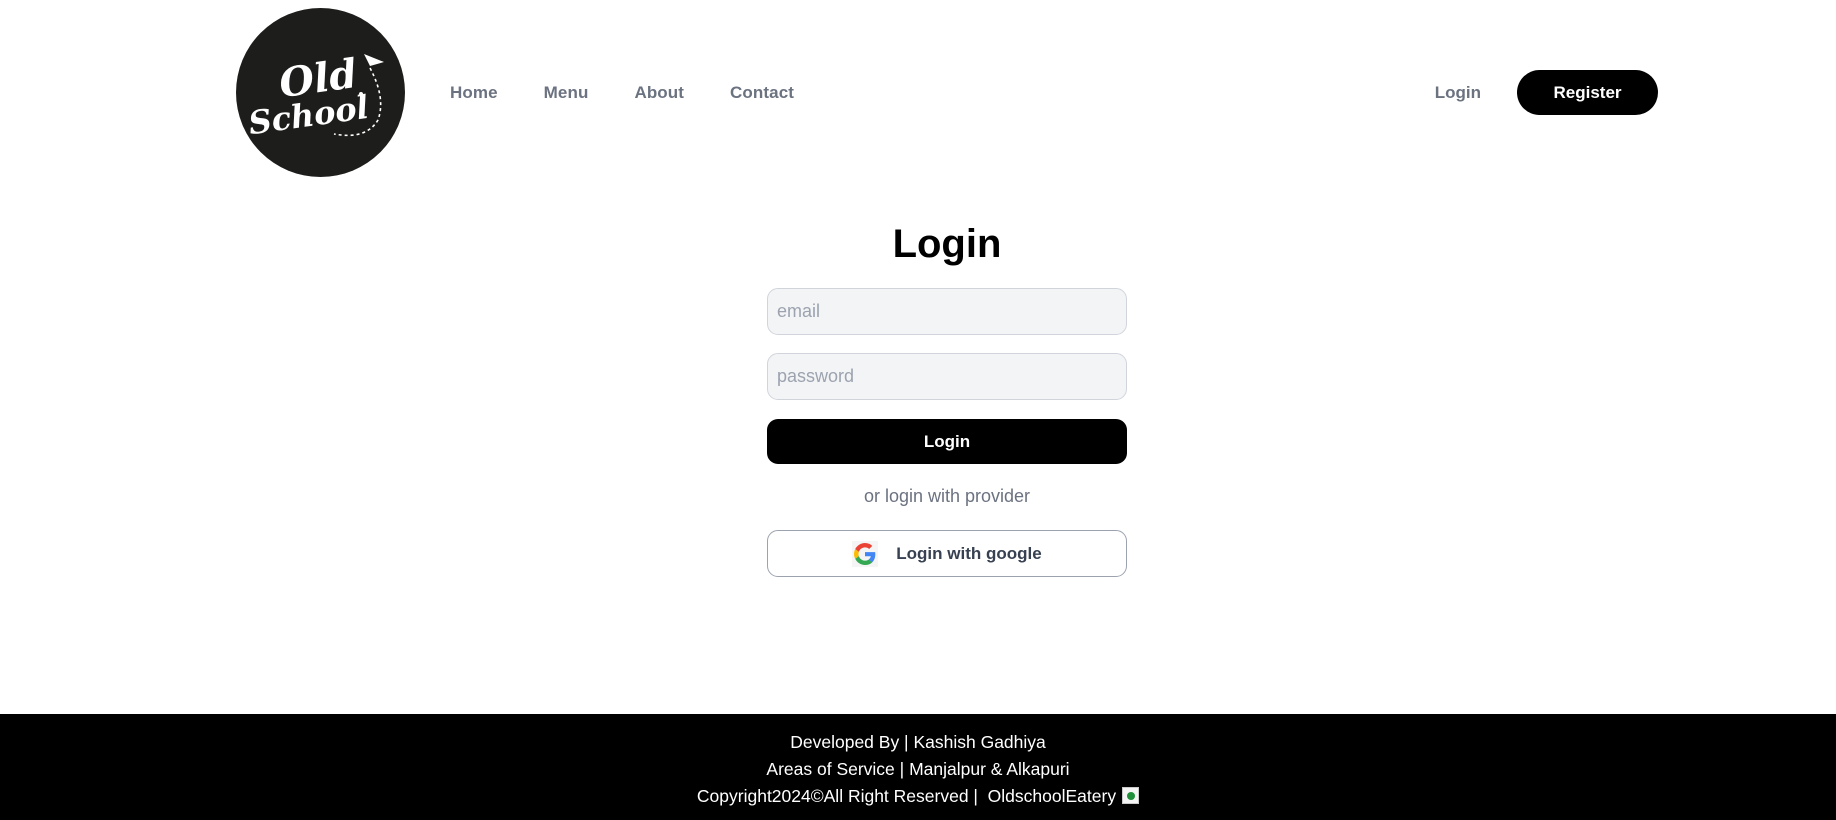 The width and height of the screenshot is (1836, 820). I want to click on login-submit-button: Login, so click(947, 441).